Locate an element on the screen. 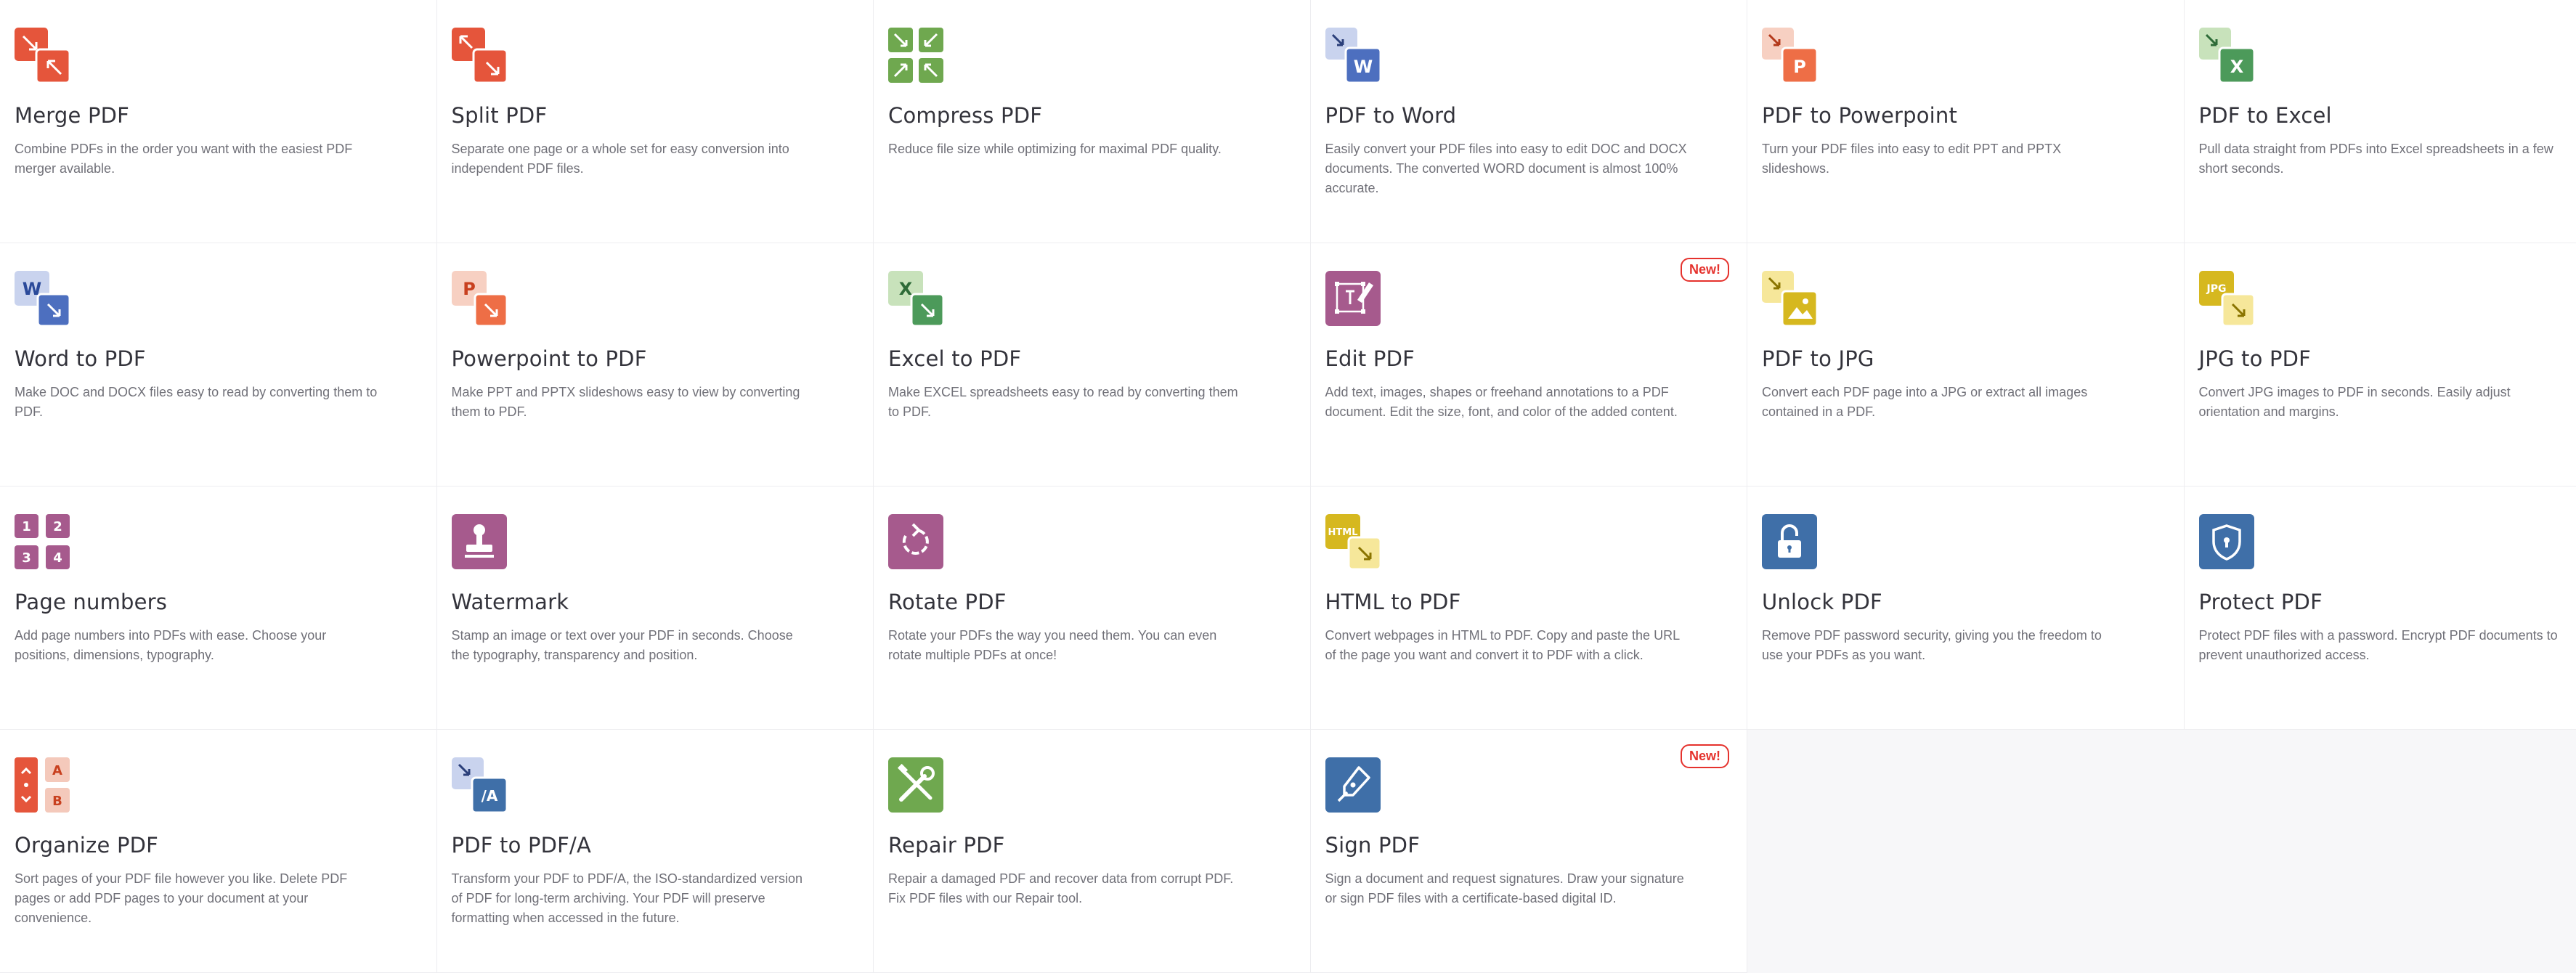 This screenshot has width=2576, height=973. pdf-to-jpg-icon is located at coordinates (1790, 298).